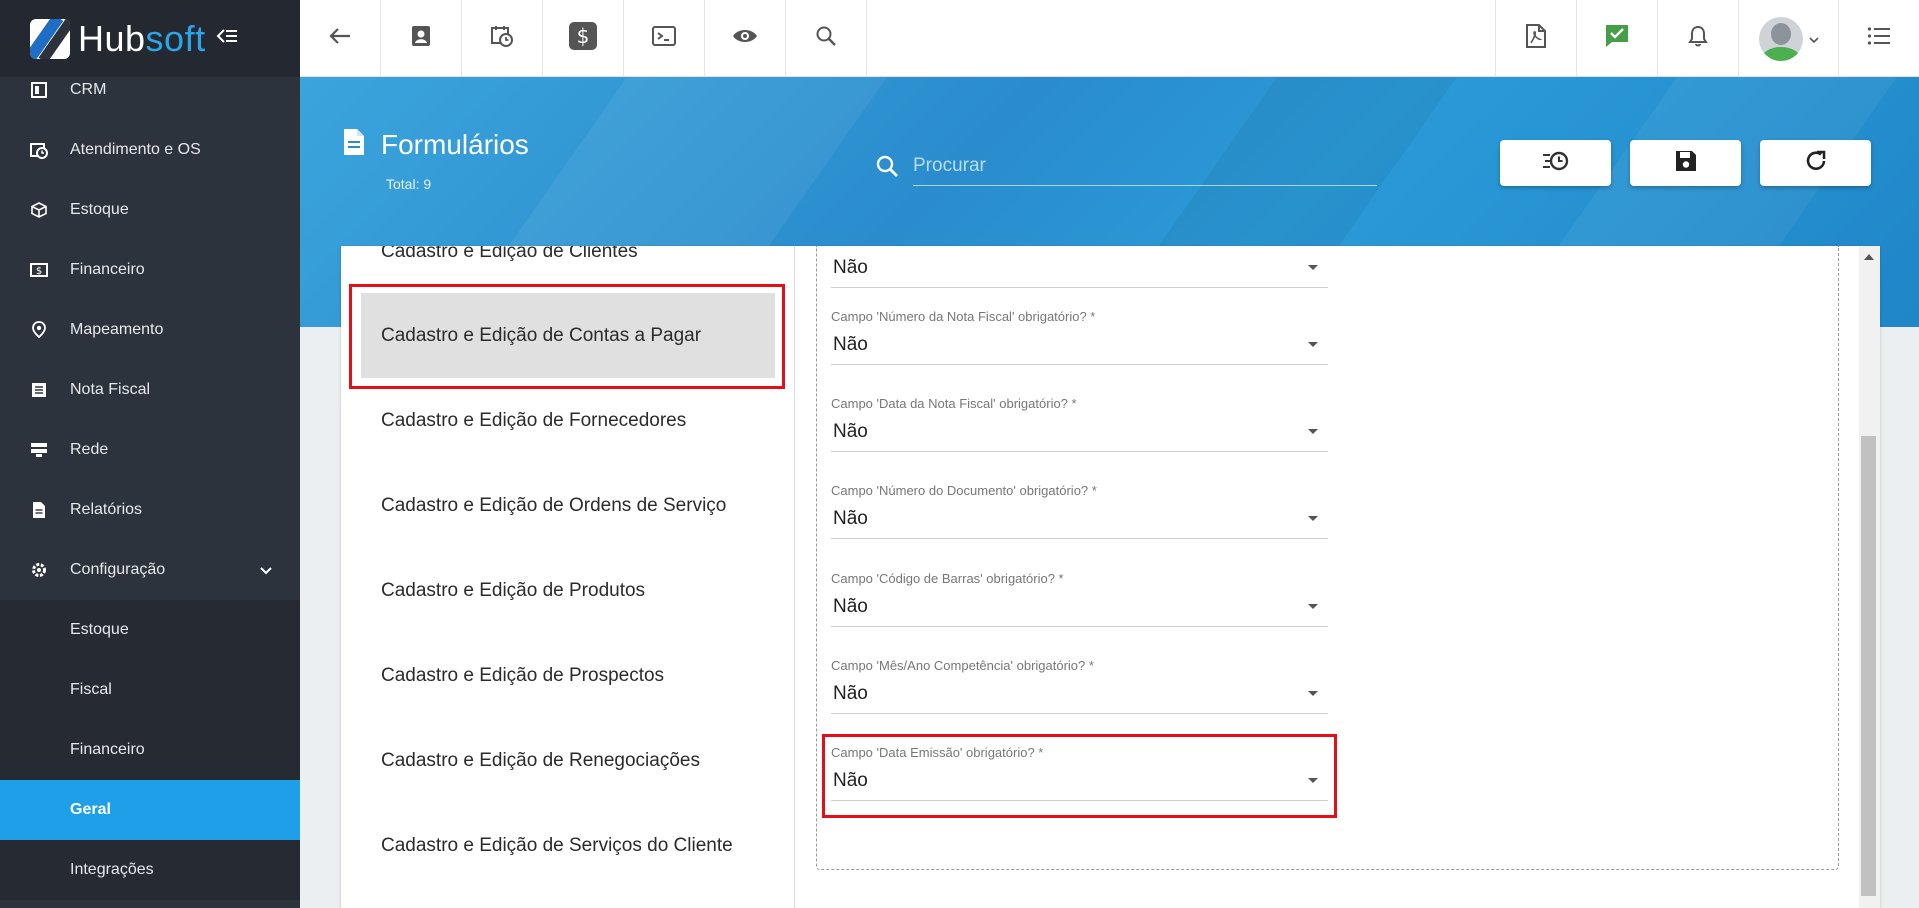 Image resolution: width=1919 pixels, height=908 pixels. Describe the element at coordinates (150, 510) in the screenshot. I see `sidebar-item-relatorios: Relatórios` at that location.